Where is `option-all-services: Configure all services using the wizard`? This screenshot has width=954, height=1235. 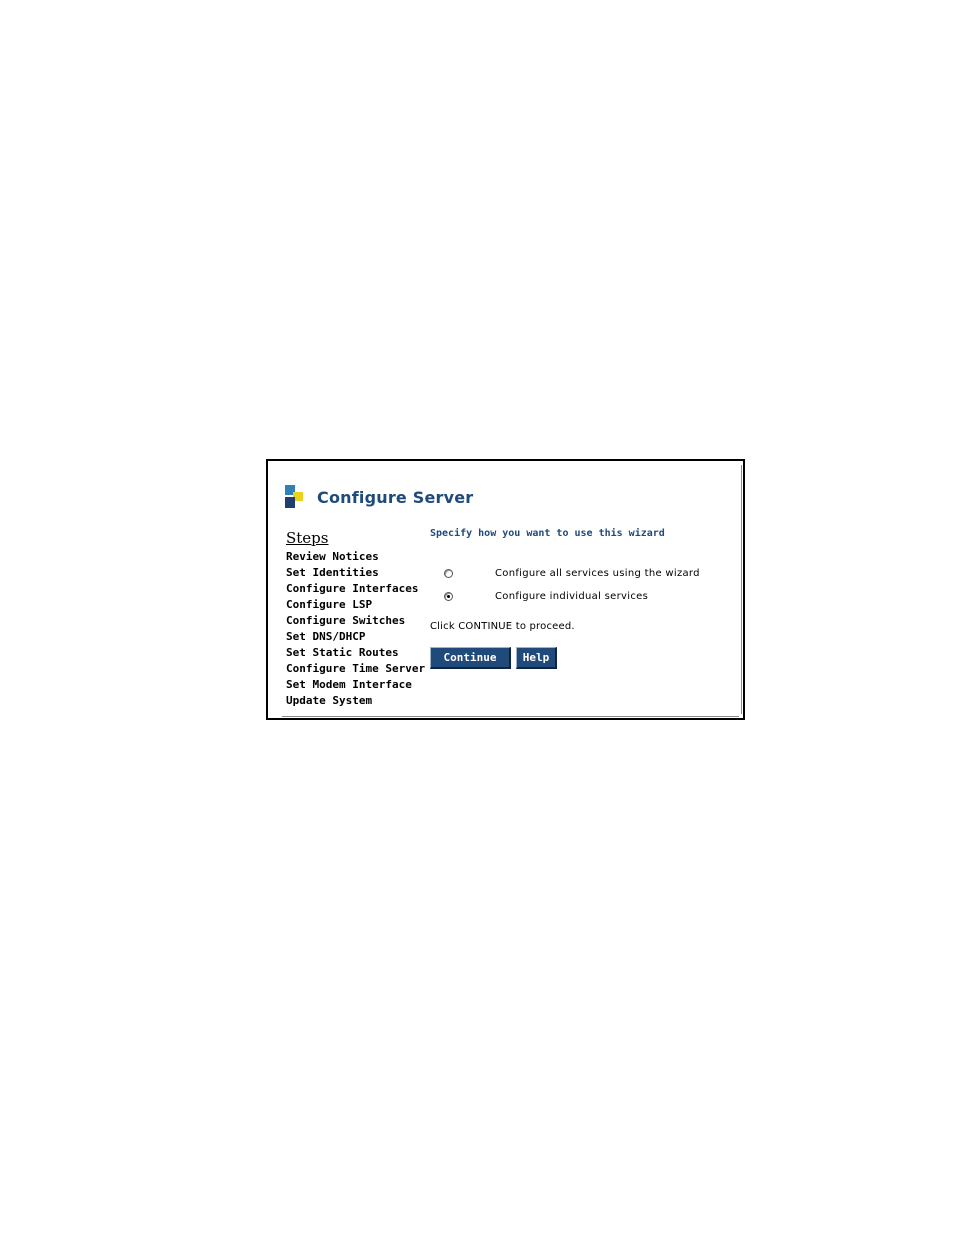
option-all-services: Configure all services using the wizard is located at coordinates (580, 573).